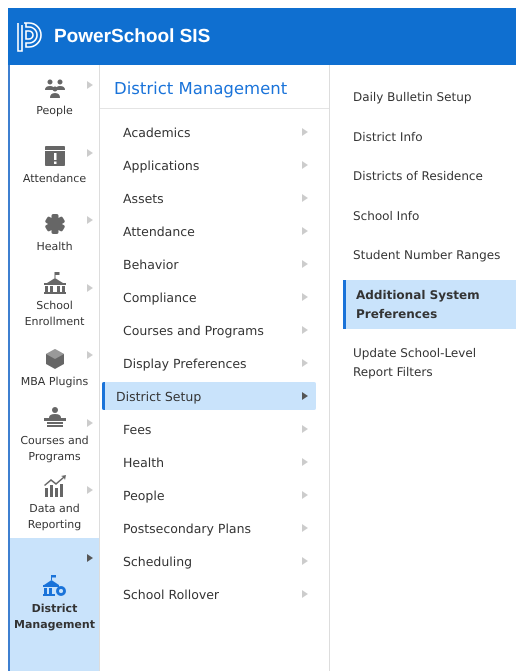 The height and width of the screenshot is (671, 516). Describe the element at coordinates (132, 37) in the screenshot. I see `app-title: PowerSchool SIS` at that location.